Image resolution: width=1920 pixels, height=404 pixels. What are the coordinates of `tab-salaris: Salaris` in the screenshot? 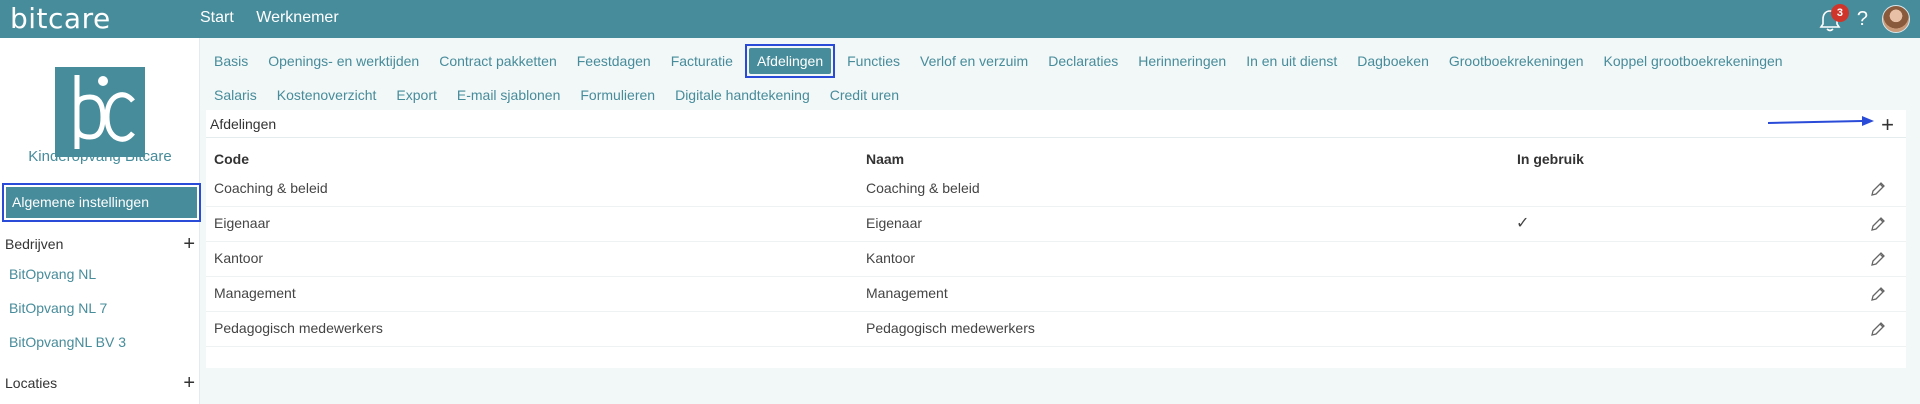 It's located at (235, 95).